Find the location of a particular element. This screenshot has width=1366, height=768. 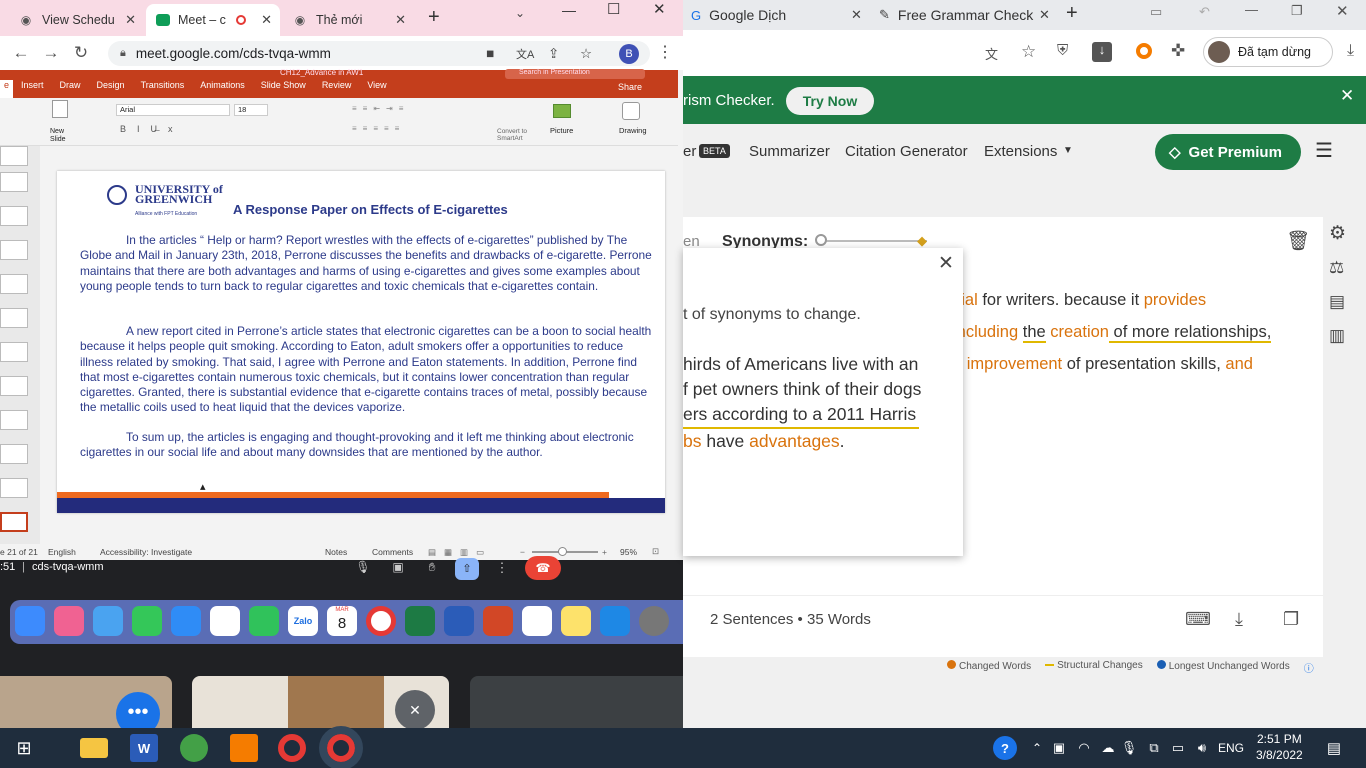

ribbon-tab: View is located at coordinates (376, 89).